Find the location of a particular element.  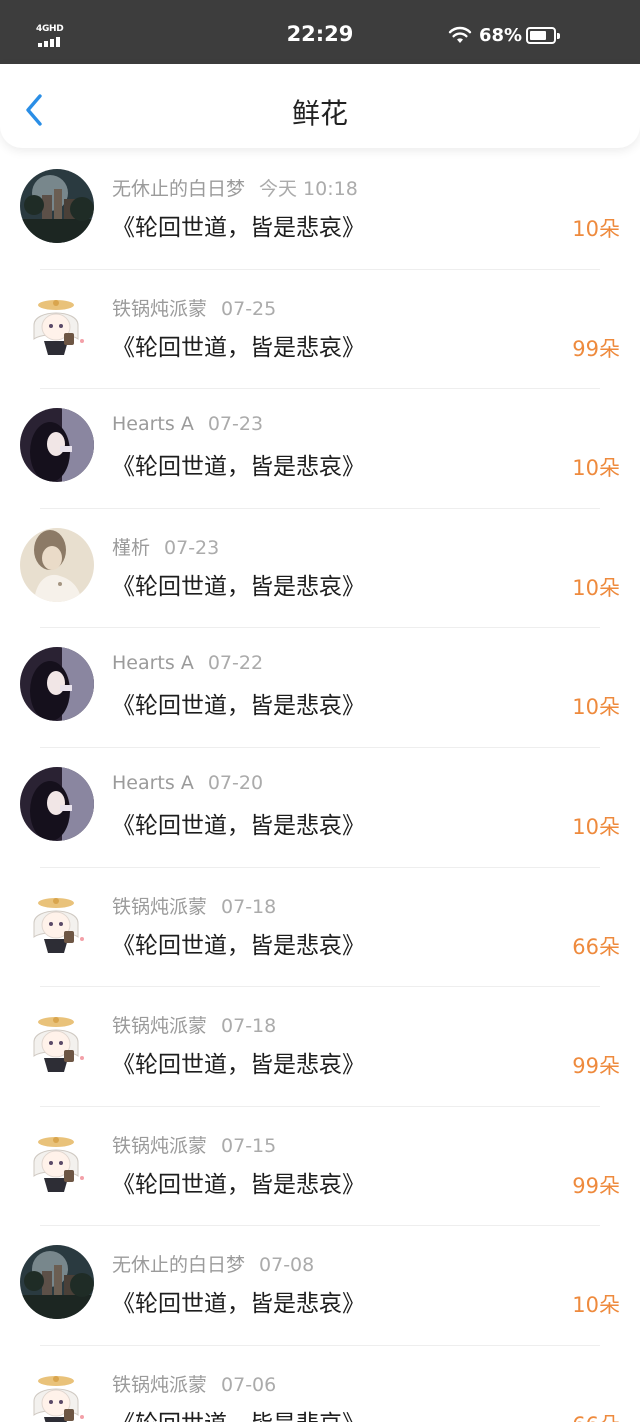

page-title: 鲜花 is located at coordinates (319, 113).